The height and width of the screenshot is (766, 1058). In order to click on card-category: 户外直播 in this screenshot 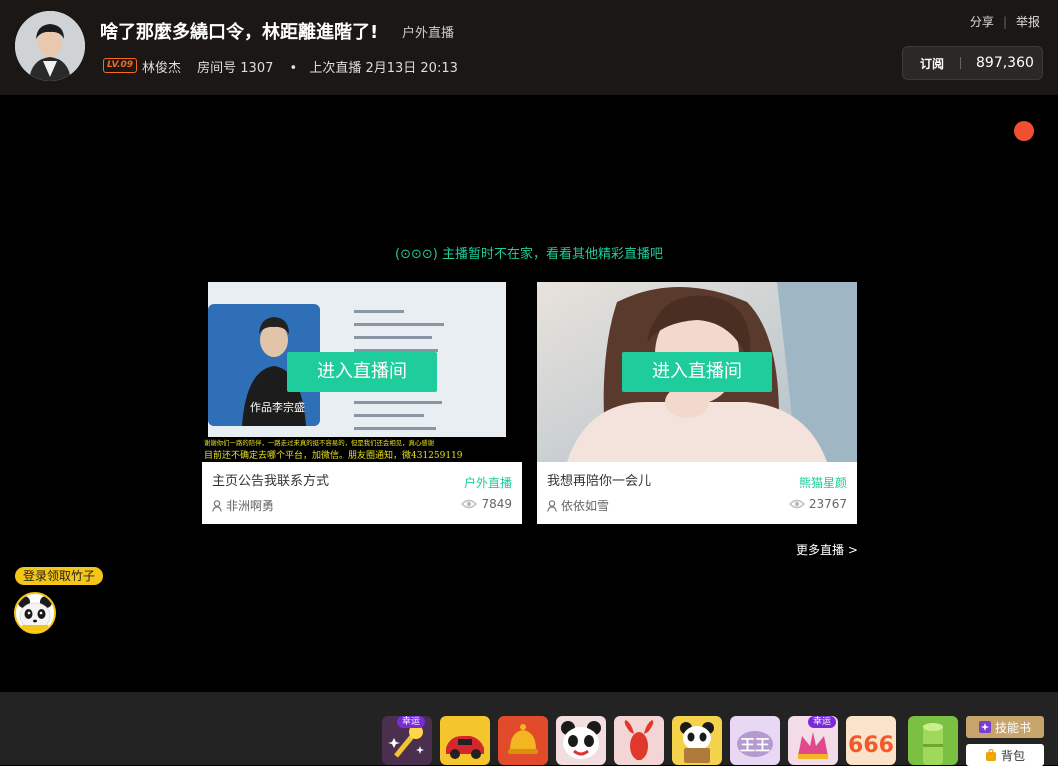, I will do `click(488, 482)`.